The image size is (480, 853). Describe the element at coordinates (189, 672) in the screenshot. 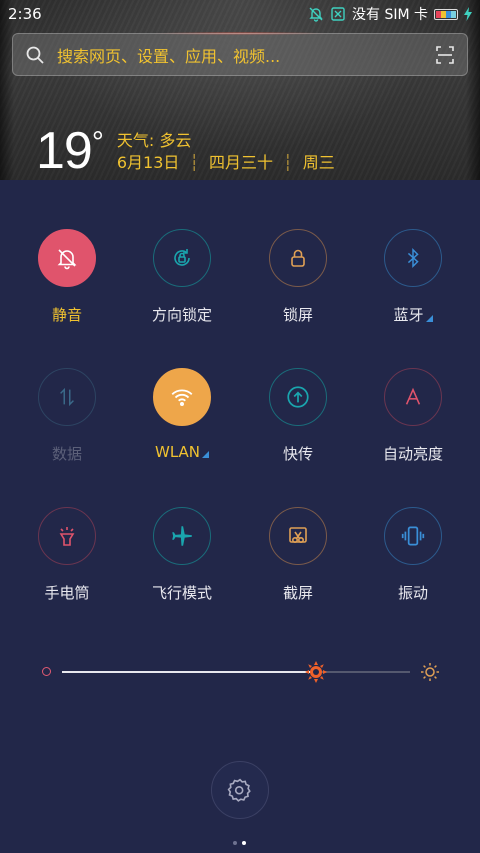

I see `brightness-fill` at that location.